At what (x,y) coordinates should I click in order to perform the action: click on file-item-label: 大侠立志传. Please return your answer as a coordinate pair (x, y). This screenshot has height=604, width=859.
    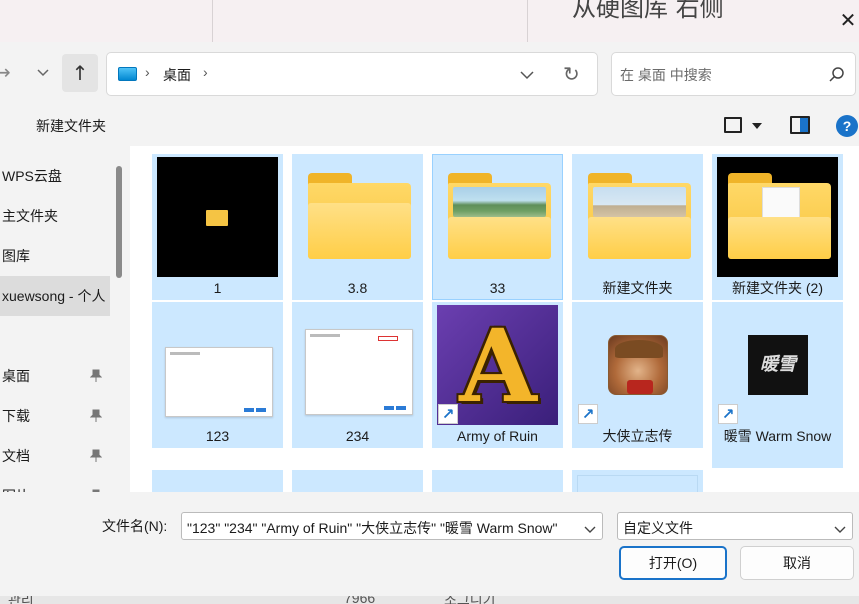
    Looking at the image, I should click on (637, 436).